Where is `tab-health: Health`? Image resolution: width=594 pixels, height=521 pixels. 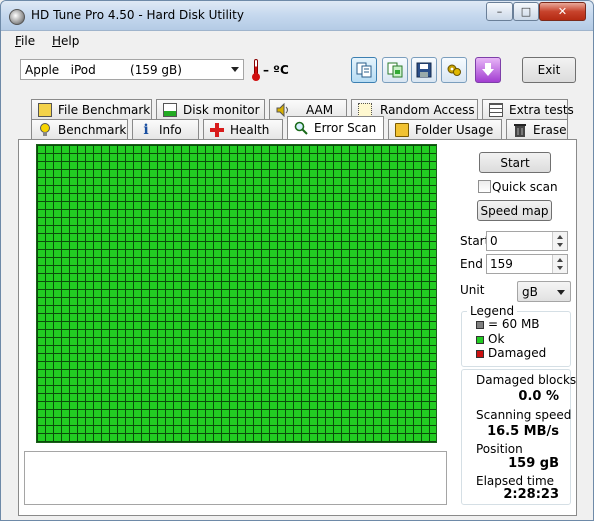
tab-health: Health is located at coordinates (243, 129).